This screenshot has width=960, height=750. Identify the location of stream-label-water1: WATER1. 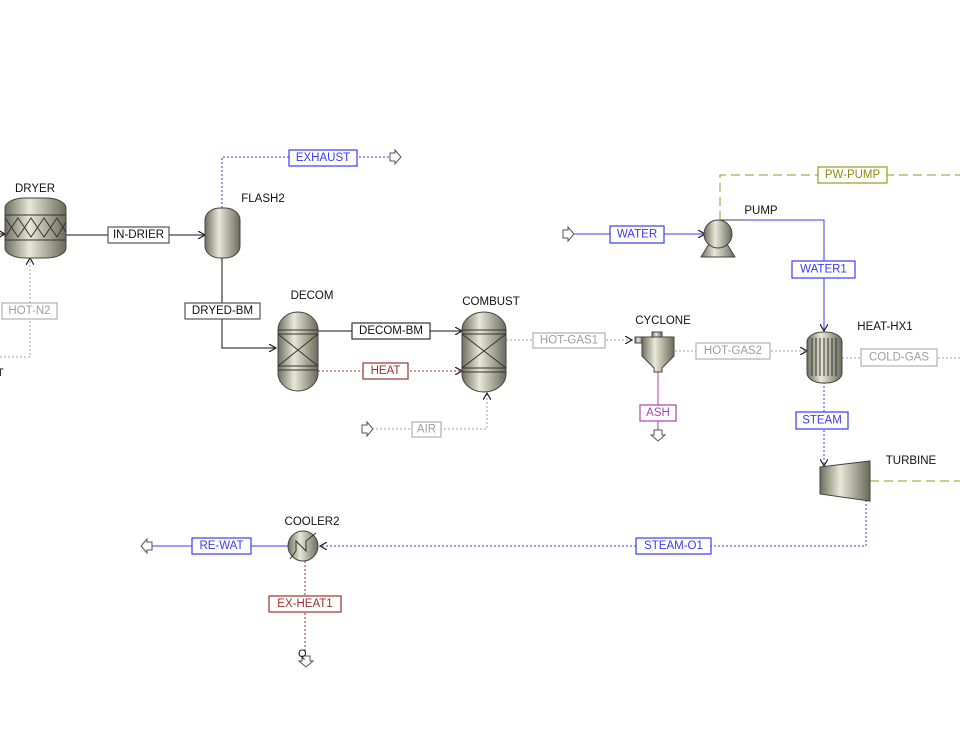
(823, 269).